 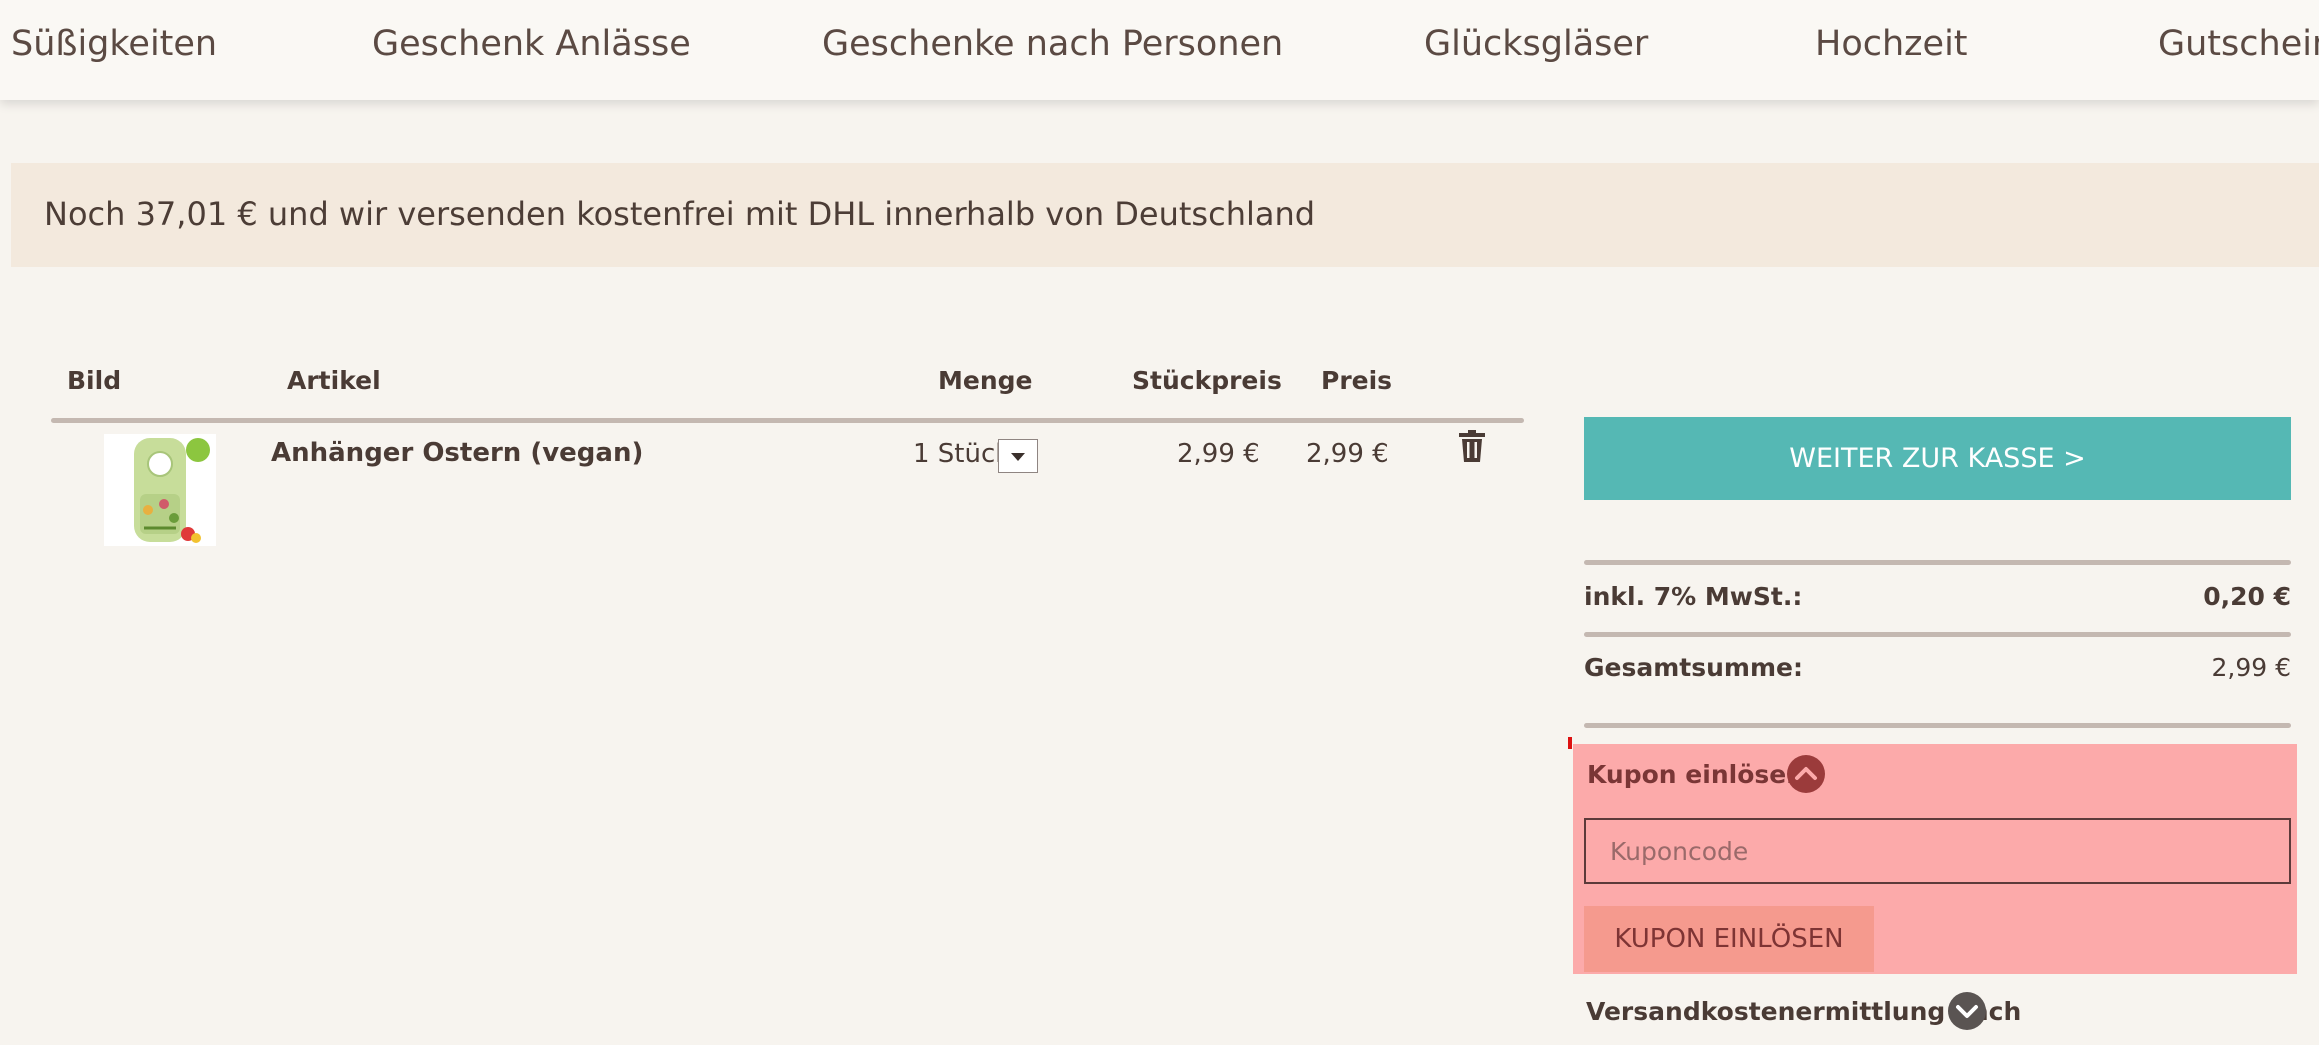 What do you see at coordinates (2247, 596) in the screenshot?
I see `tax-value: 0,20 €` at bounding box center [2247, 596].